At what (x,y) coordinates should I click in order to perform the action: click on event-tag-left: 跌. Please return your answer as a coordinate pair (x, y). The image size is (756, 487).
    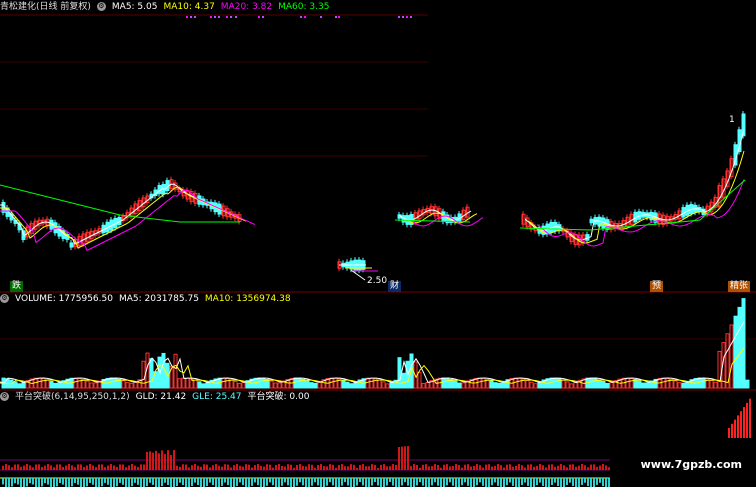
    Looking at the image, I should click on (17, 286).